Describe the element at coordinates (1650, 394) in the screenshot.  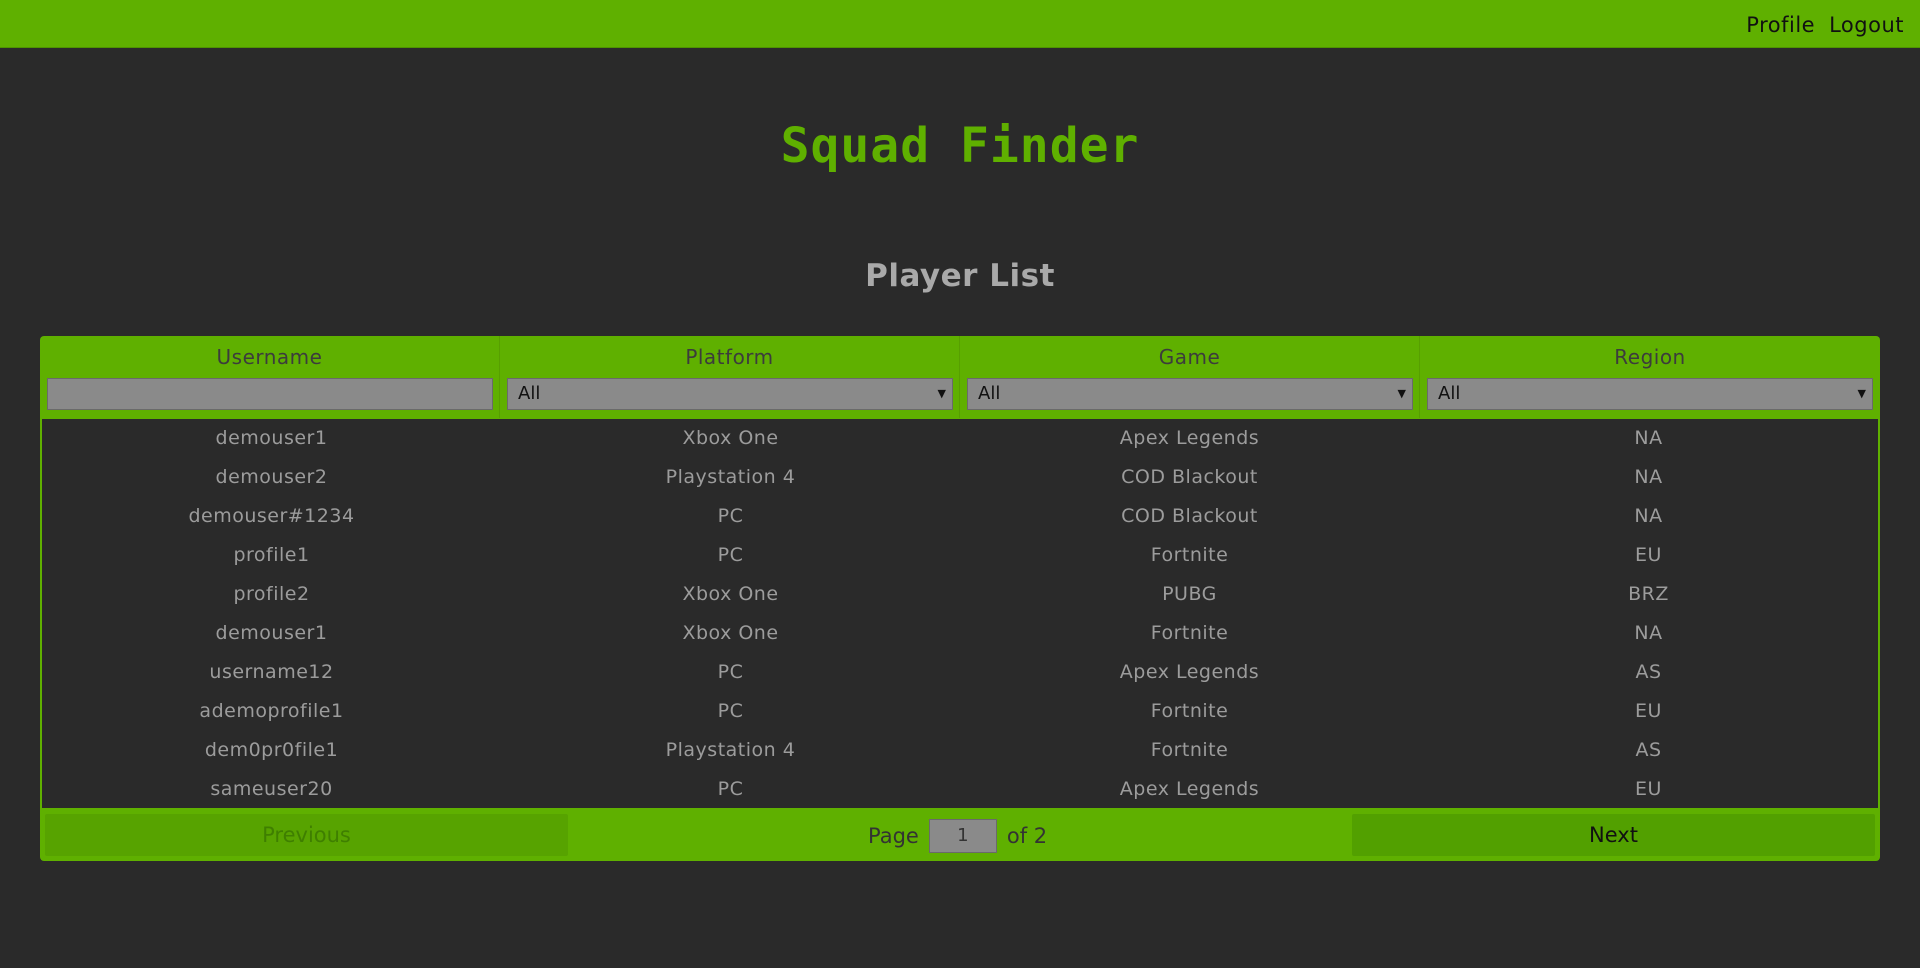
I see `region-filter-select: All ▼` at that location.